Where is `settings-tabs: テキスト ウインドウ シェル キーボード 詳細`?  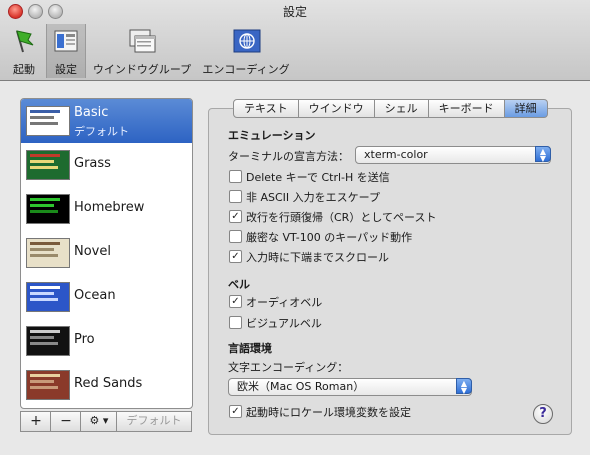 settings-tabs: テキスト ウインドウ シェル キーボード 詳細 is located at coordinates (390, 108).